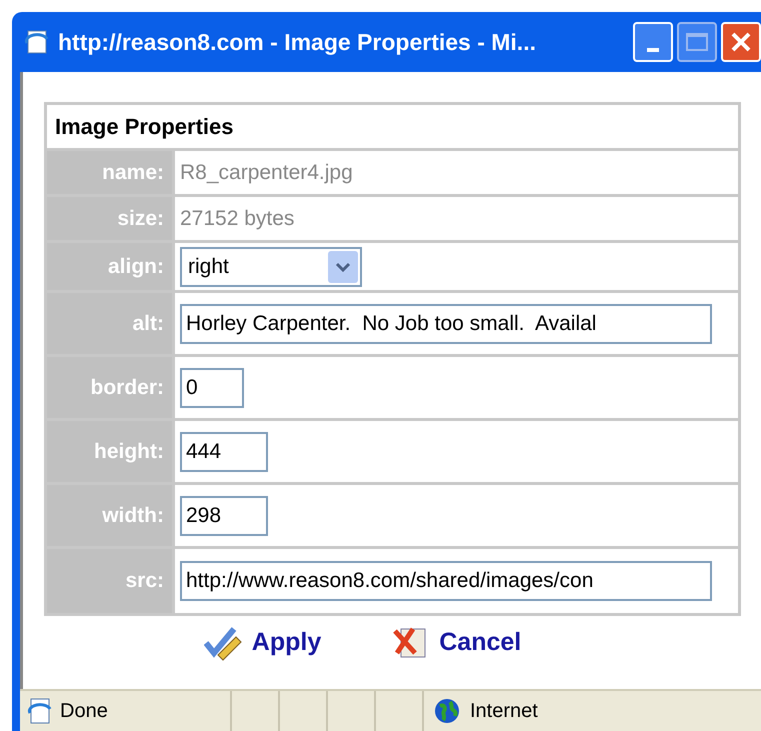 This screenshot has height=731, width=761. I want to click on apply-button: Apply, so click(263, 643).